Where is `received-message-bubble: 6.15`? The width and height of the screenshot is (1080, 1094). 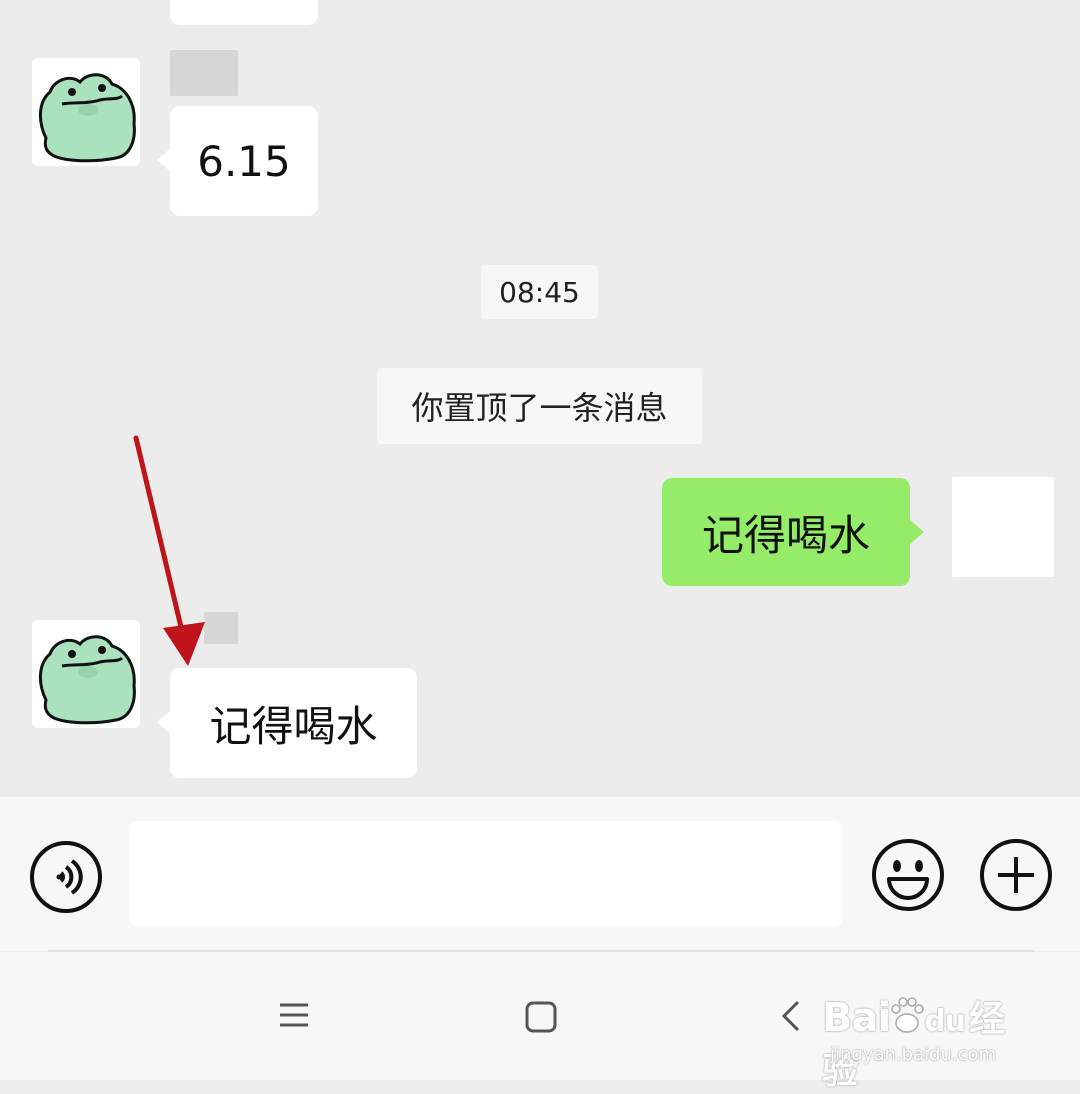
received-message-bubble: 6.15 is located at coordinates (244, 161).